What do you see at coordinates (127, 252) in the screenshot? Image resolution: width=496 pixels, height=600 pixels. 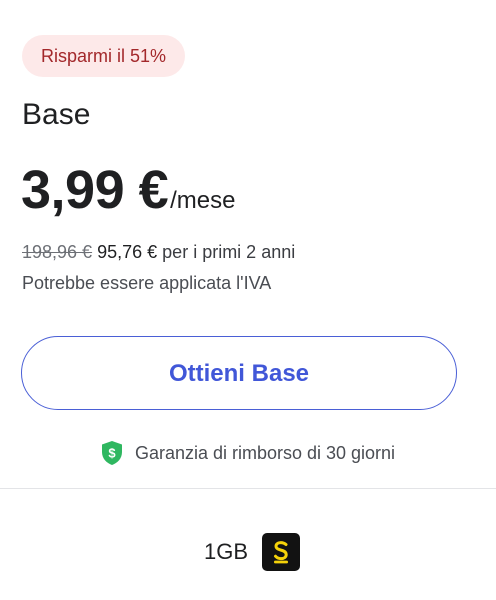 I see `new-price: 95,76 €` at bounding box center [127, 252].